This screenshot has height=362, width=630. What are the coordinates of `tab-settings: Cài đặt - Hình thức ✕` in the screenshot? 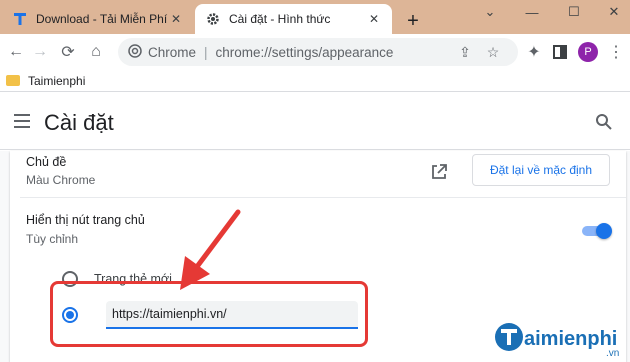 It's located at (293, 19).